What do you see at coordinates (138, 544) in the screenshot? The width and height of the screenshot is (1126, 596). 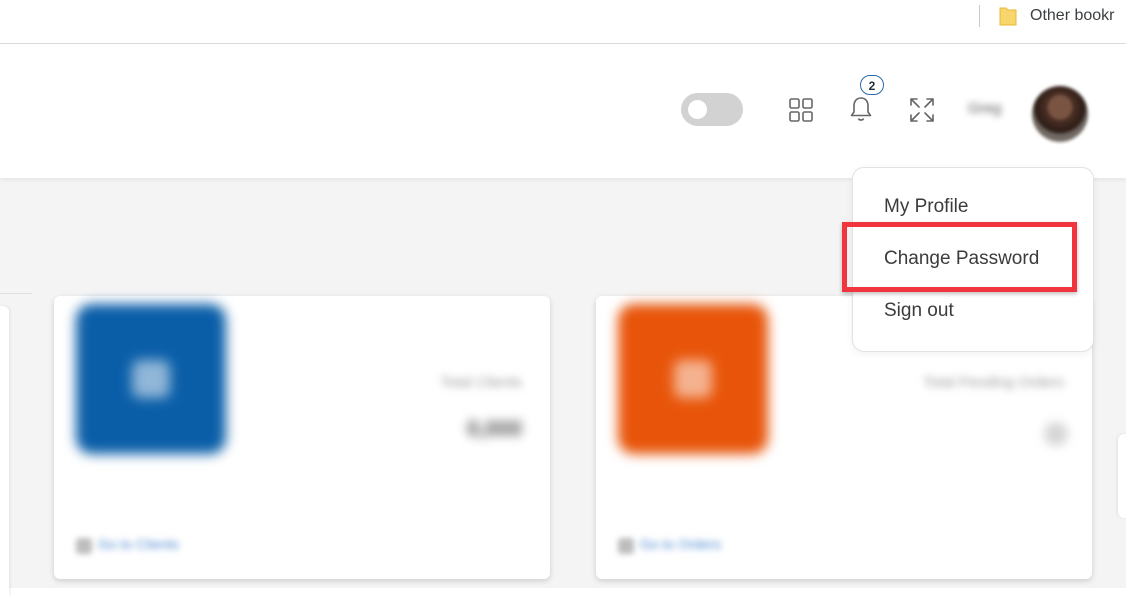 I see `card-link: Go to Clients` at bounding box center [138, 544].